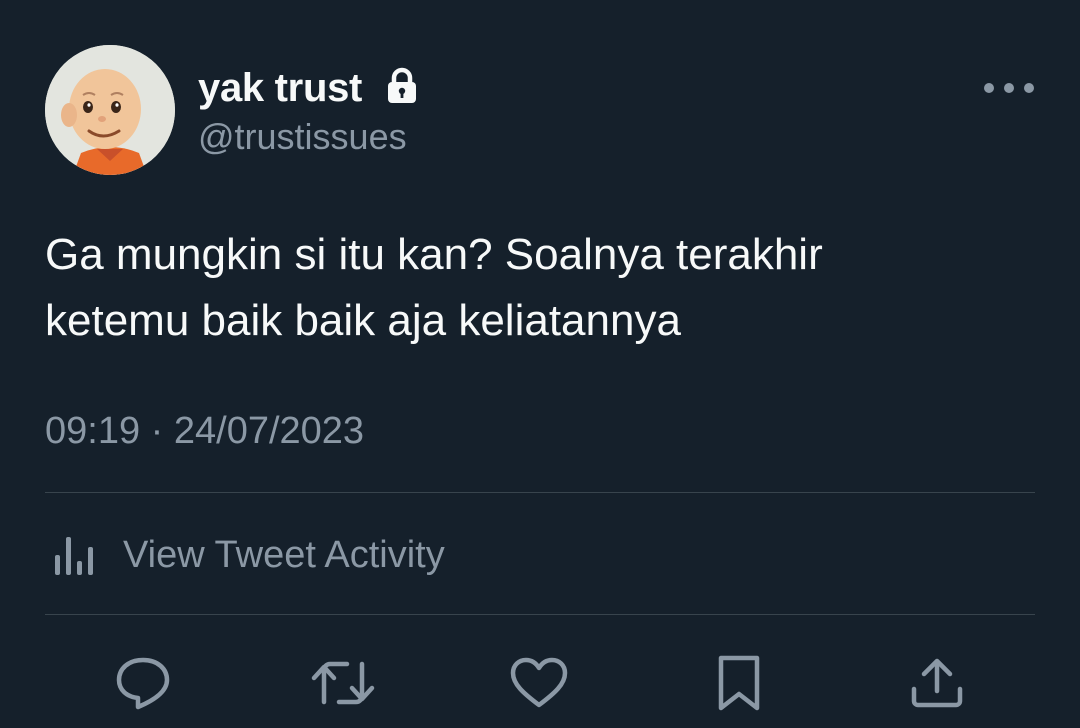  I want to click on lock-icon, so click(402, 85).